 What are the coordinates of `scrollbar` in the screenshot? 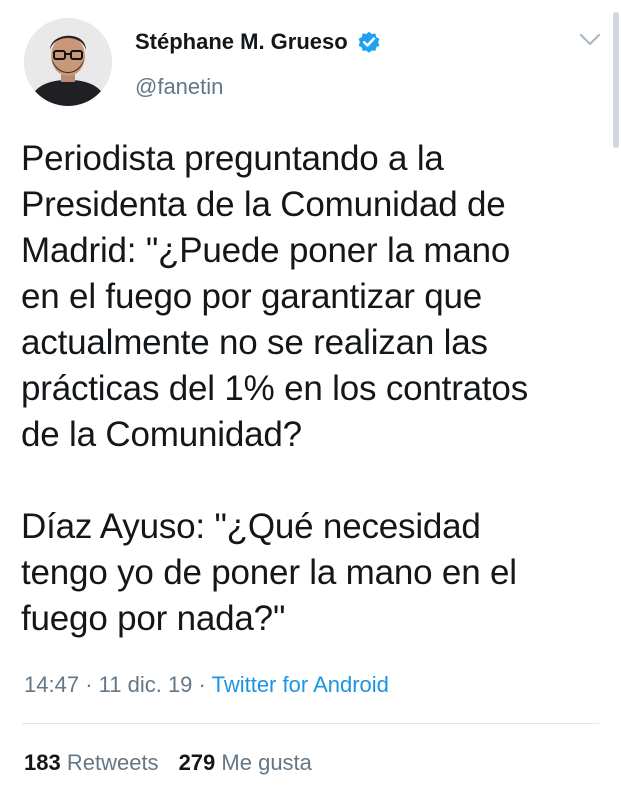 It's located at (616, 80).